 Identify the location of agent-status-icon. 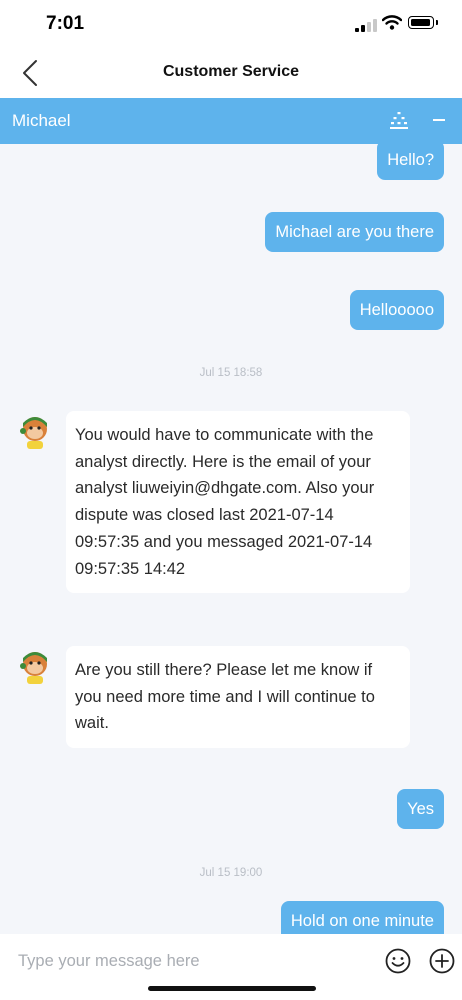
(399, 120).